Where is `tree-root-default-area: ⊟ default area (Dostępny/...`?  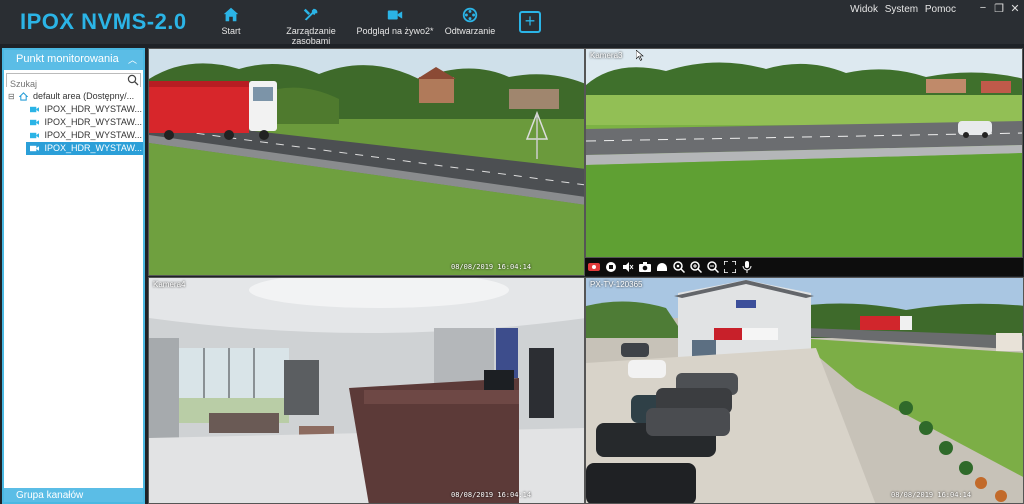
tree-root-default-area: ⊟ default area (Dostępny/... is located at coordinates (73, 96).